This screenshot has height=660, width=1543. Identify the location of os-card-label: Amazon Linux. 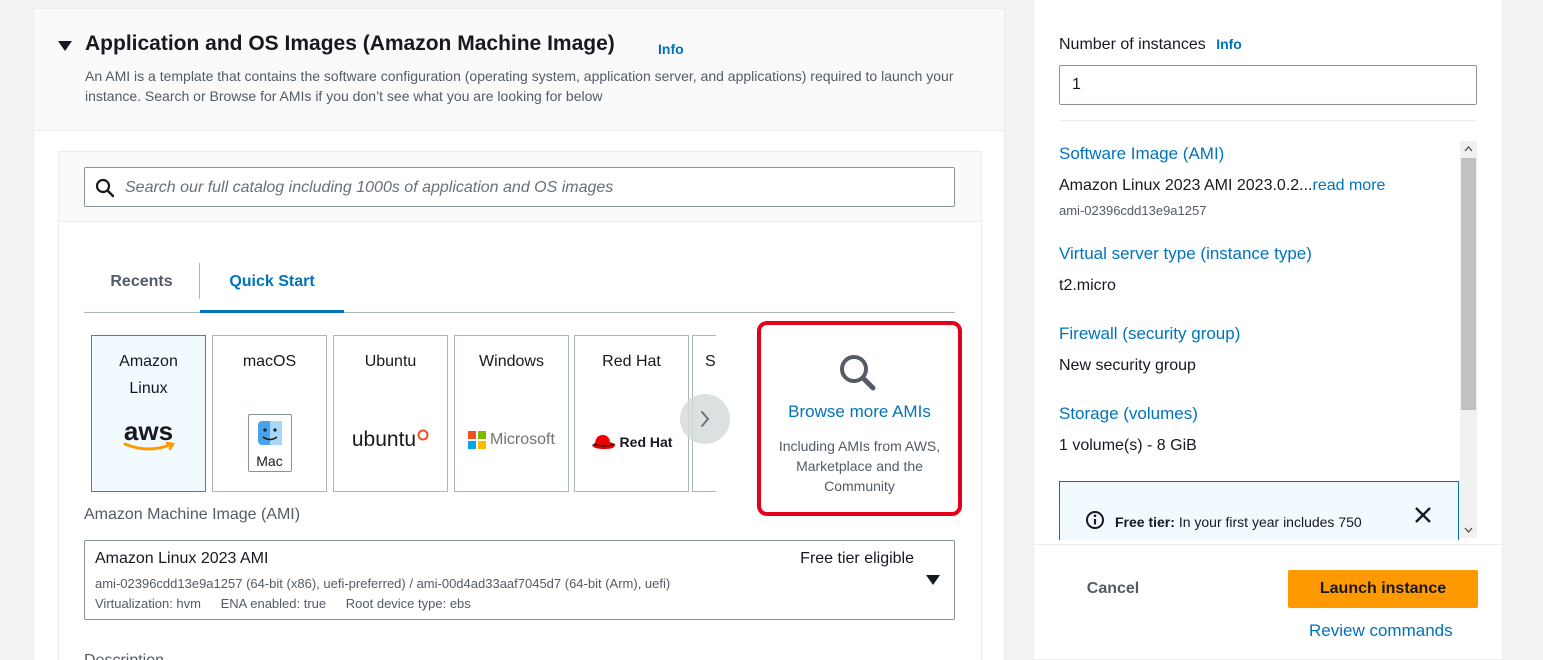
(148, 375).